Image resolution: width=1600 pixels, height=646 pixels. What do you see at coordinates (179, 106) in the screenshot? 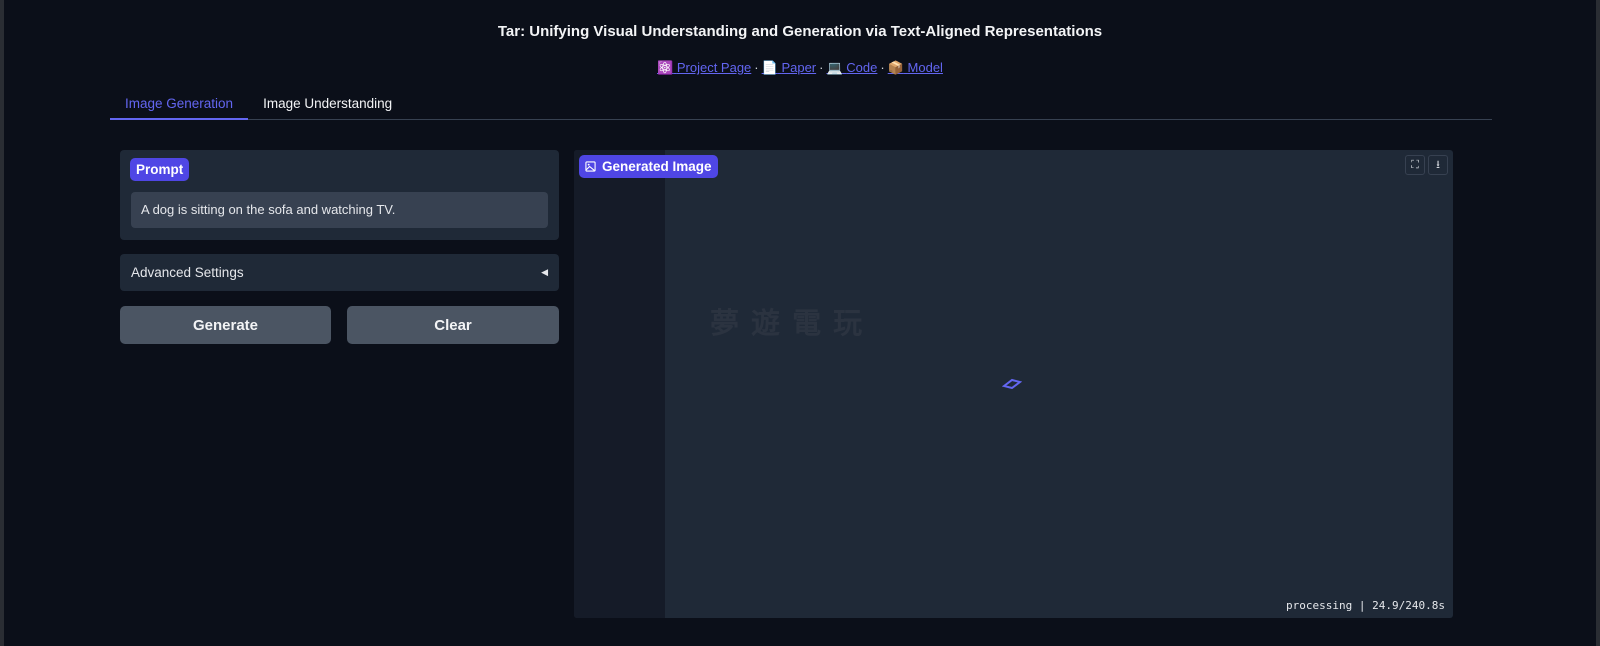
I see `tab-image-generation: Image Generation` at bounding box center [179, 106].